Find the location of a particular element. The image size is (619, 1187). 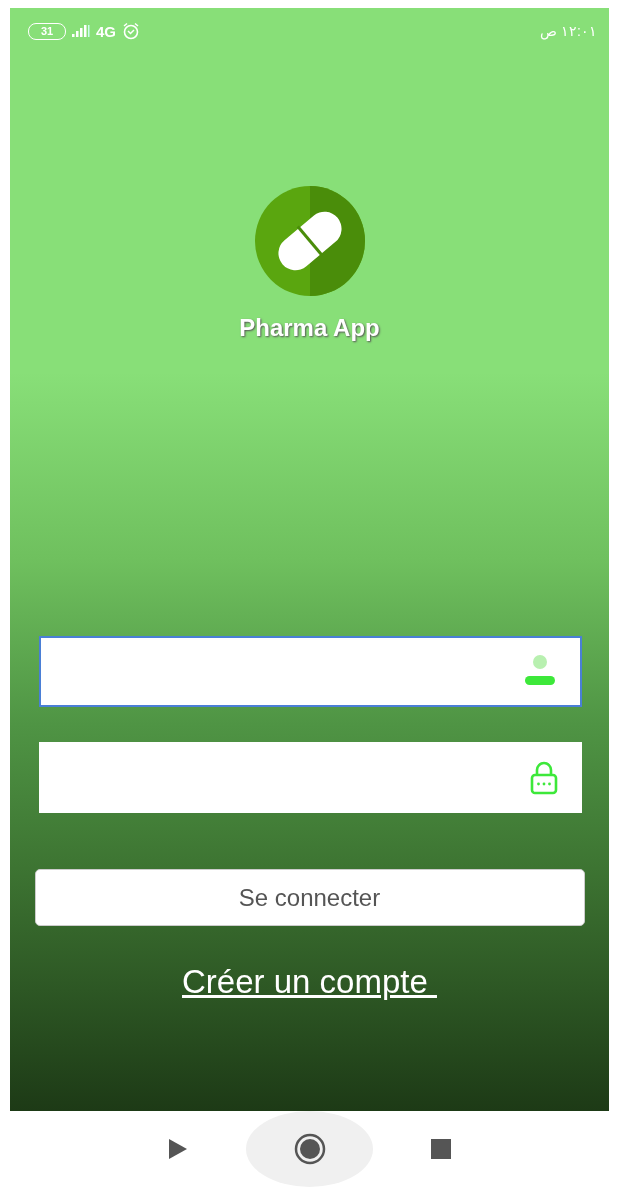

create-account-link: Créer un compte is located at coordinates (309, 982).